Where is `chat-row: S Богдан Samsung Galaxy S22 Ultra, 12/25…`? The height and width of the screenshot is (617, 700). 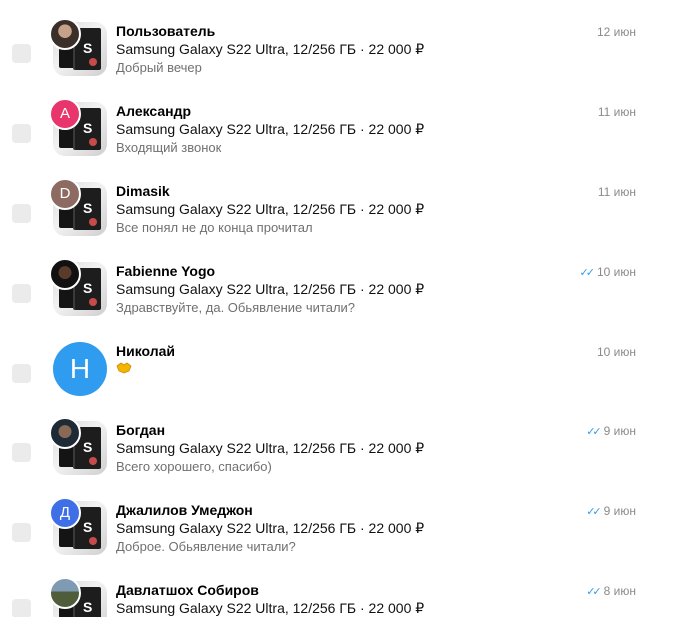
chat-row: S Богдан Samsung Galaxy S22 Ultra, 12/25… is located at coordinates (350, 457).